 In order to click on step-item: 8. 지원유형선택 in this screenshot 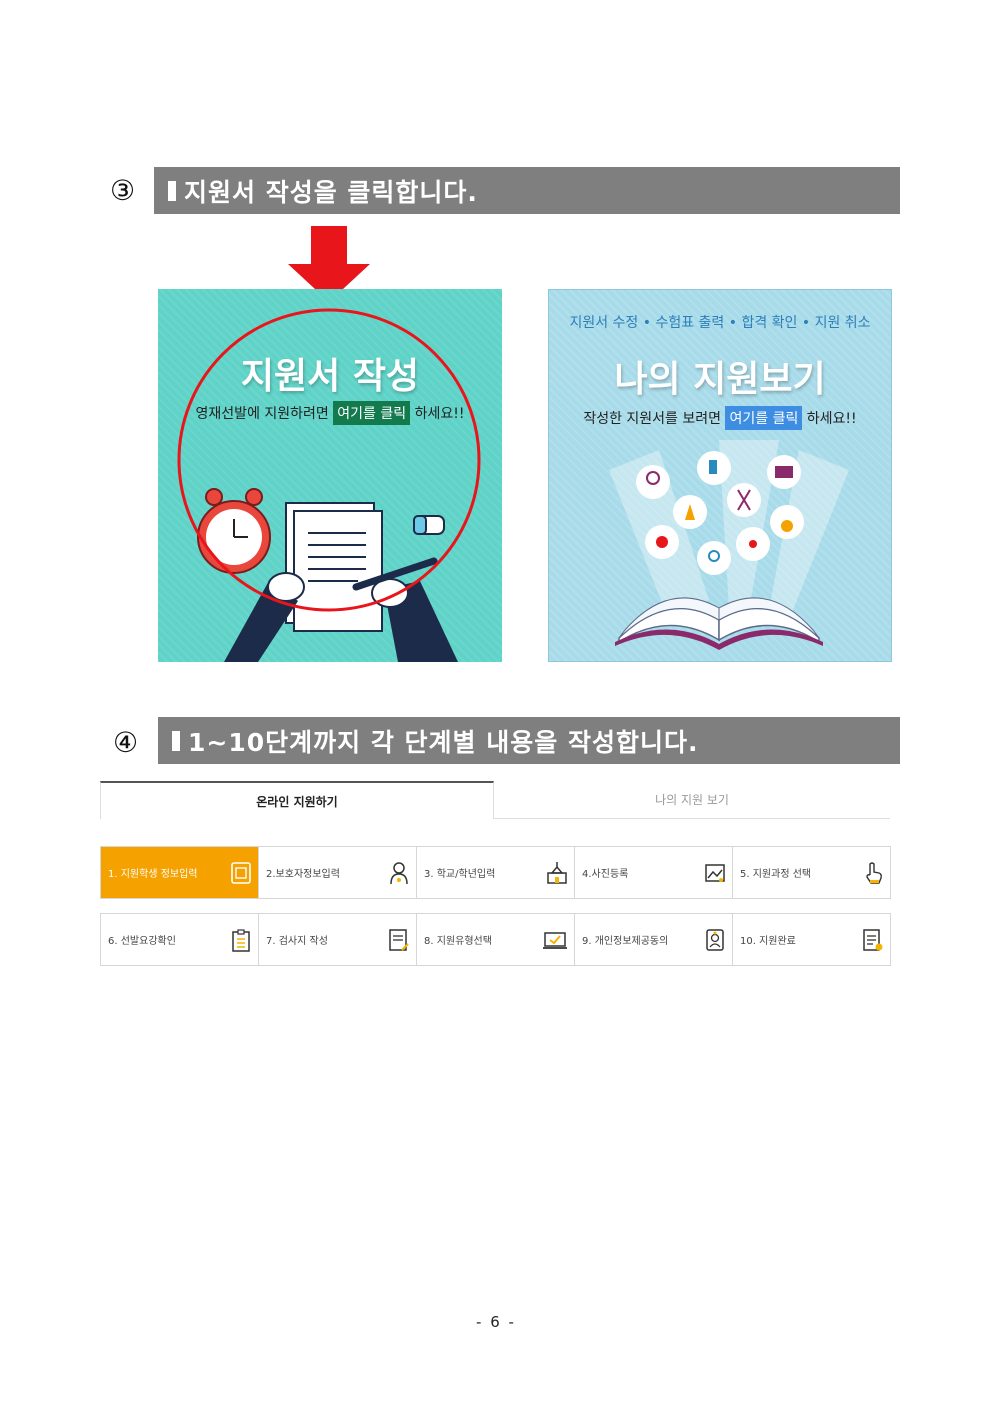, I will do `click(496, 939)`.